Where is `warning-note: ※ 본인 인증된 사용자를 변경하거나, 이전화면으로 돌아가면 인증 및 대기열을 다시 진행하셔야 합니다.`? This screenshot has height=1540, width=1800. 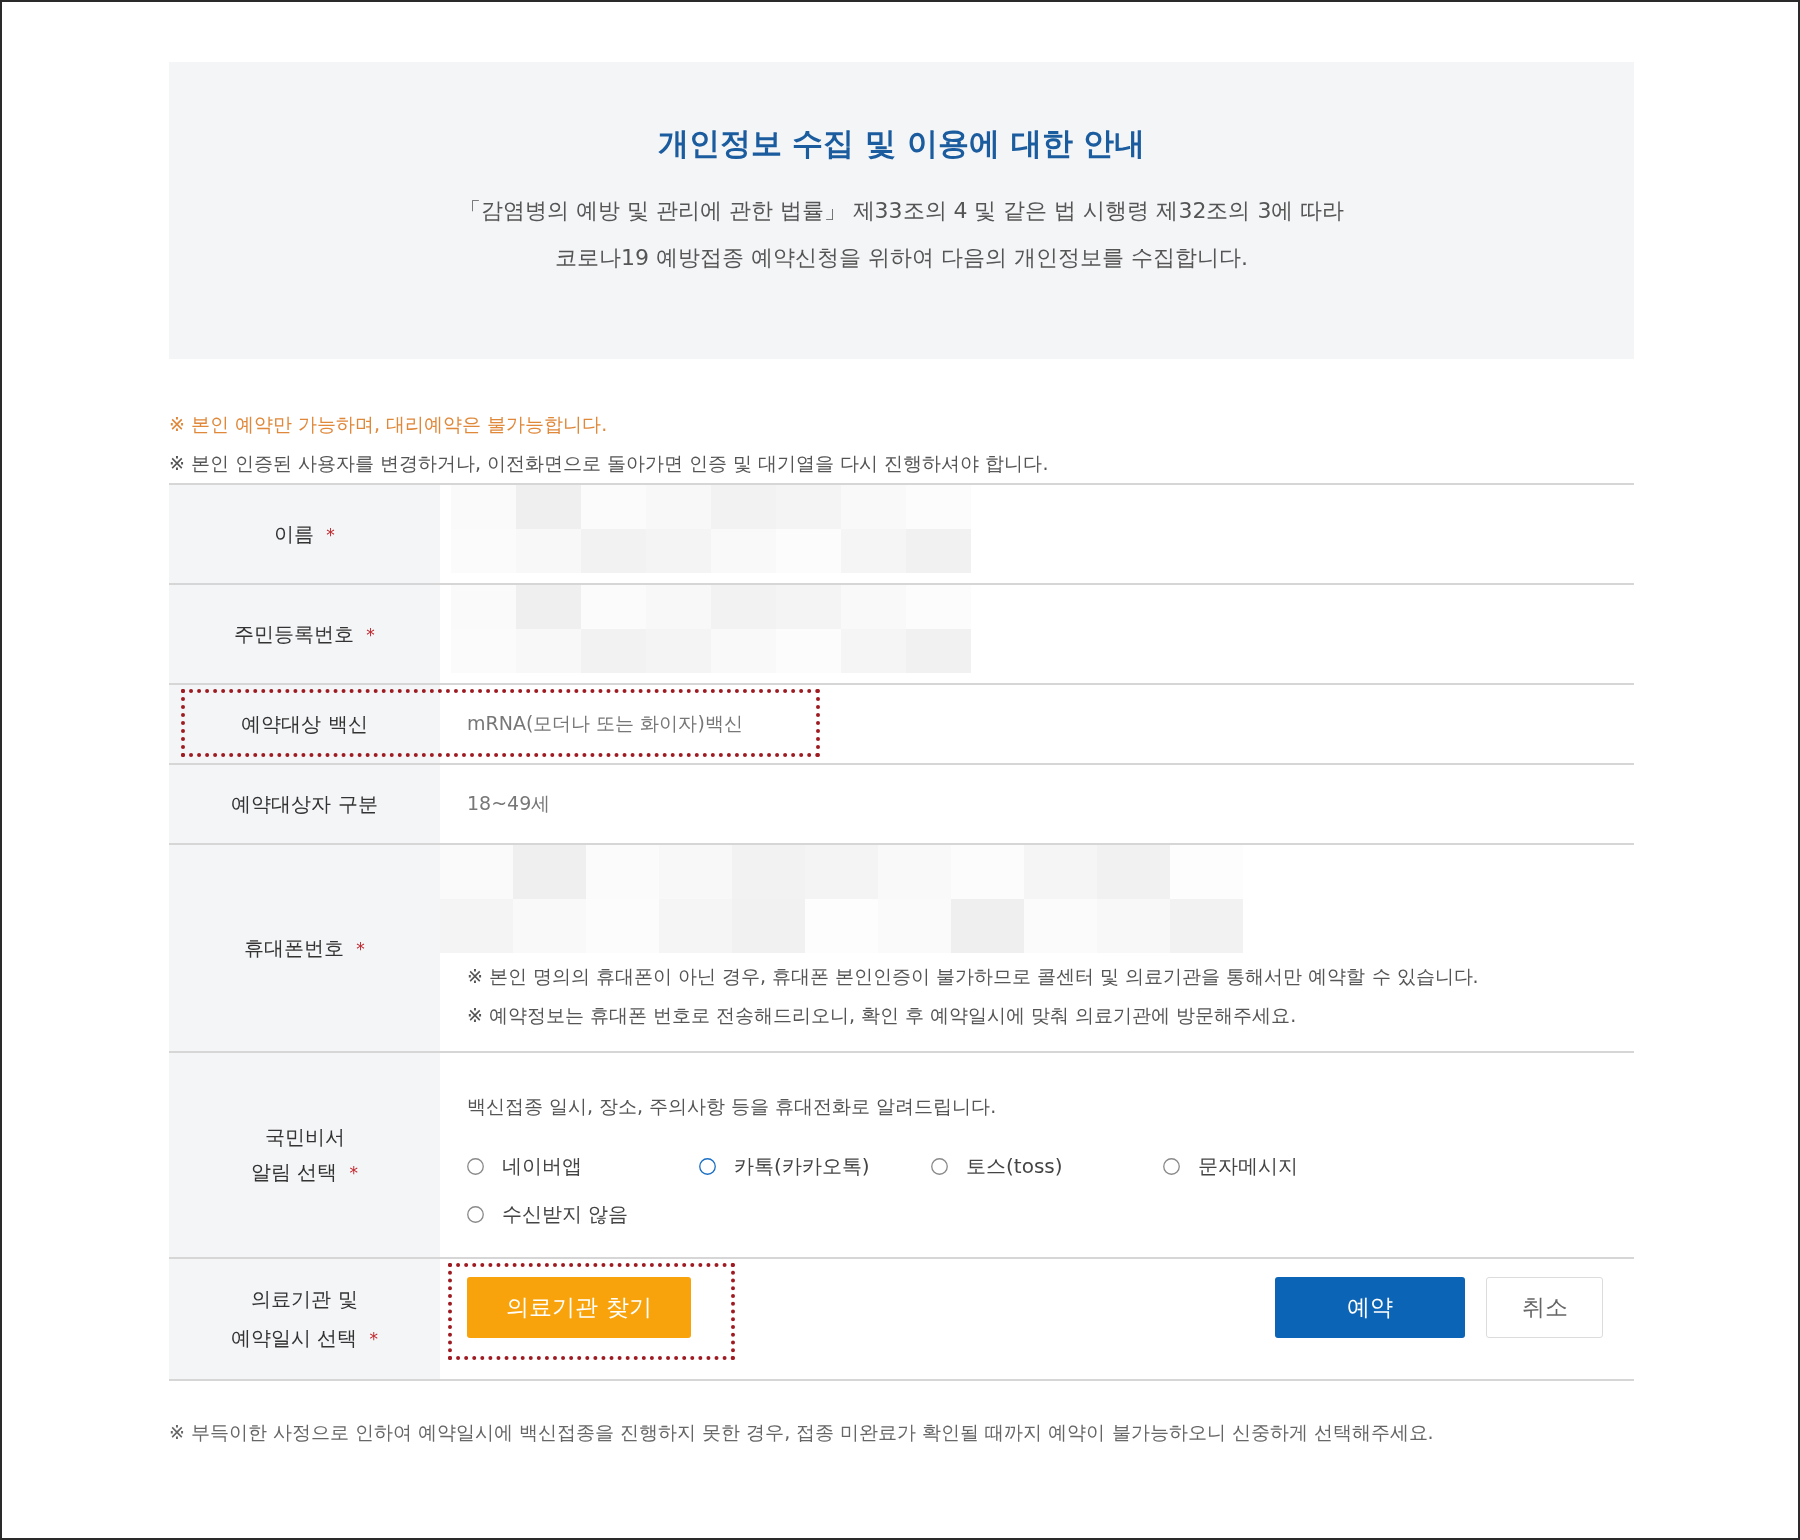
warning-note: ※ 본인 인증된 사용자를 변경하거나, 이전화면으로 돌아가면 인증 및 대기열을 다시 진행하셔야 합니다. is located at coordinates (609, 463).